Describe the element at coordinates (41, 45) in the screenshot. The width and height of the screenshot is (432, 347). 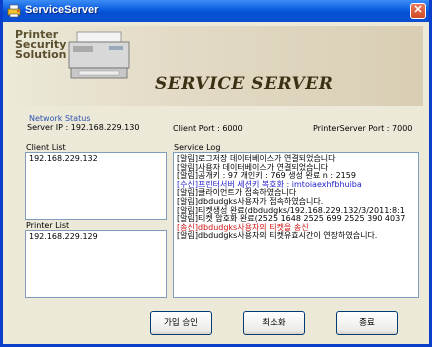
I see `product-logo: Printer Security Solution` at that location.